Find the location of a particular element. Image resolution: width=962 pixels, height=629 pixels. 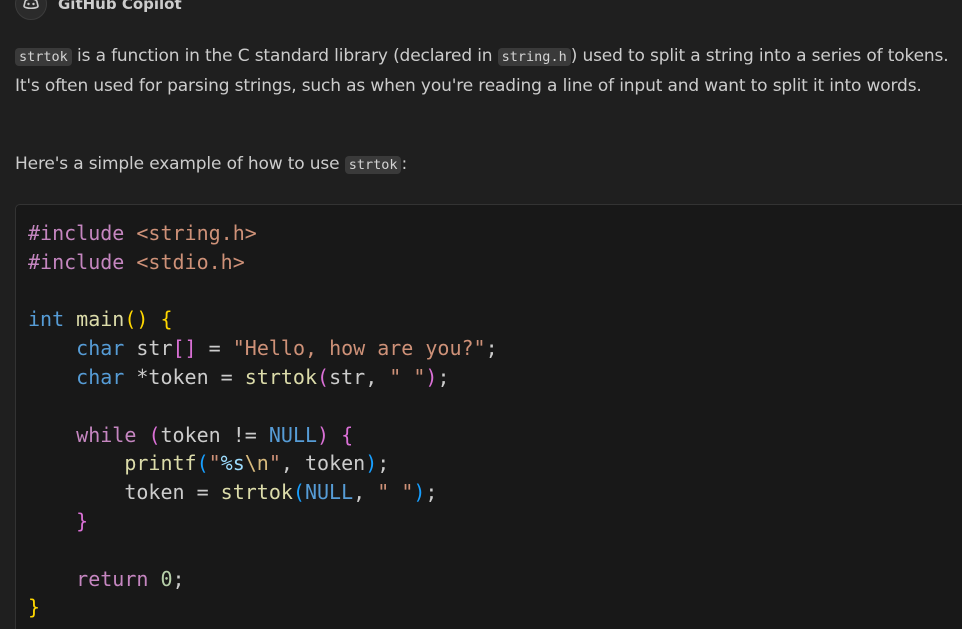

code-line-13: return 0; is located at coordinates (130, 578).